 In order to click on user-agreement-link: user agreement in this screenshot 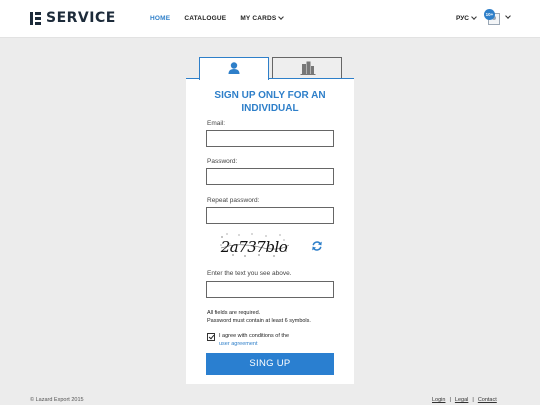, I will do `click(254, 344)`.